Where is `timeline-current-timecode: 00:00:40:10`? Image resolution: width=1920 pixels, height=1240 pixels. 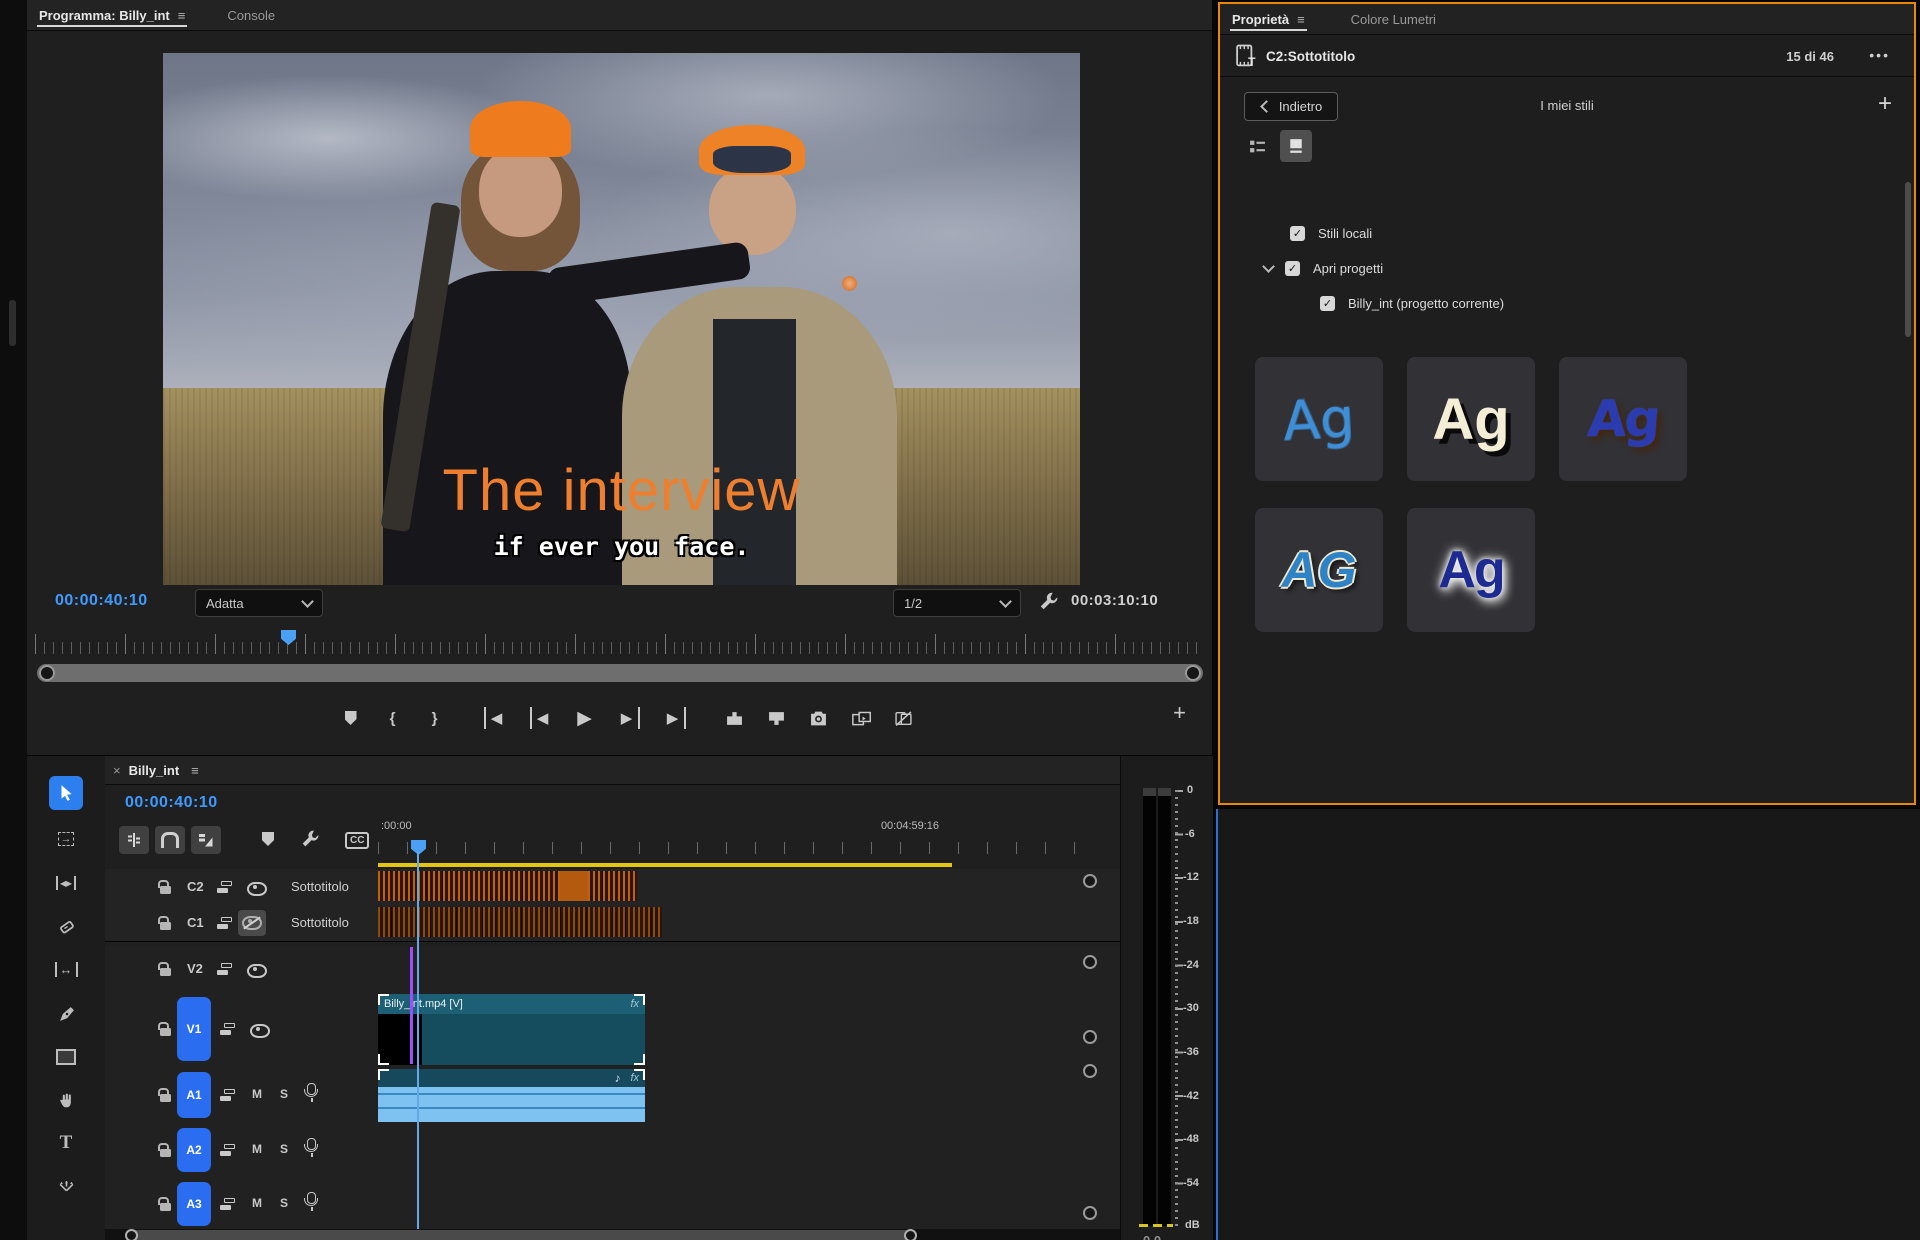
timeline-current-timecode: 00:00:40:10 is located at coordinates (171, 803).